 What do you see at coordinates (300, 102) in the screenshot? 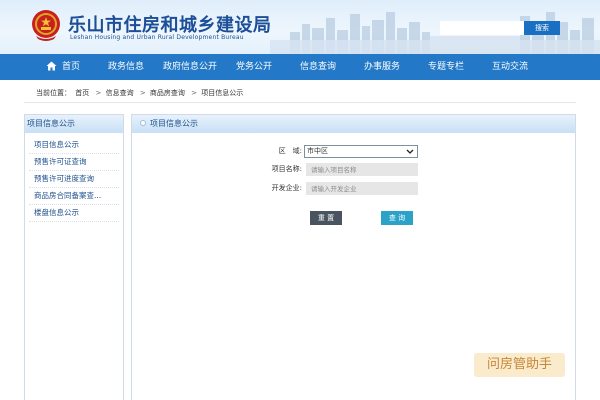
I see `breadcrumb-divider` at bounding box center [300, 102].